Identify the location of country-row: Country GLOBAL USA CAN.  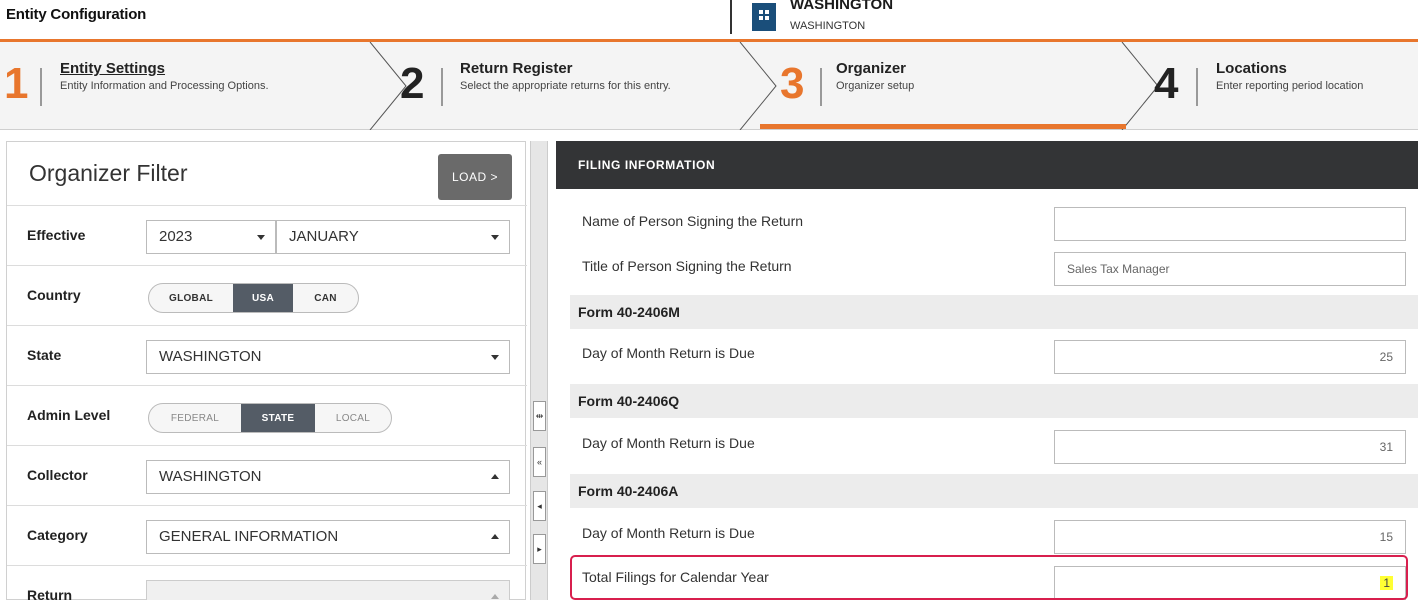
(267, 296).